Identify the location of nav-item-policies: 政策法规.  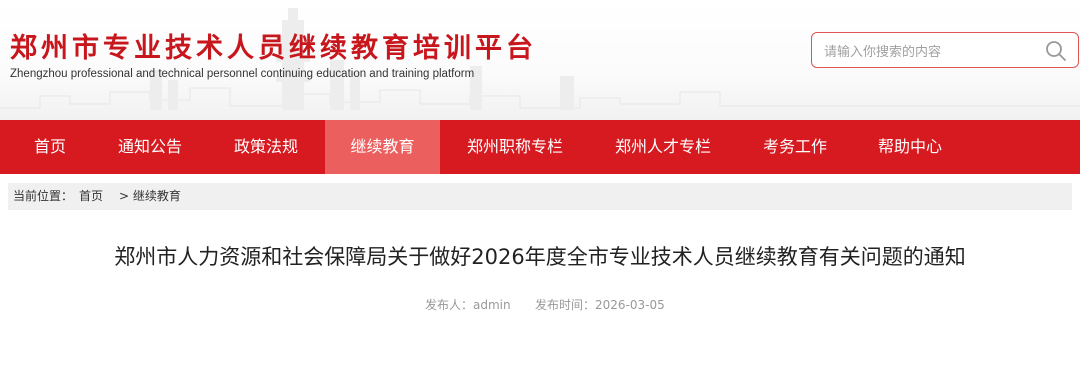
(266, 147).